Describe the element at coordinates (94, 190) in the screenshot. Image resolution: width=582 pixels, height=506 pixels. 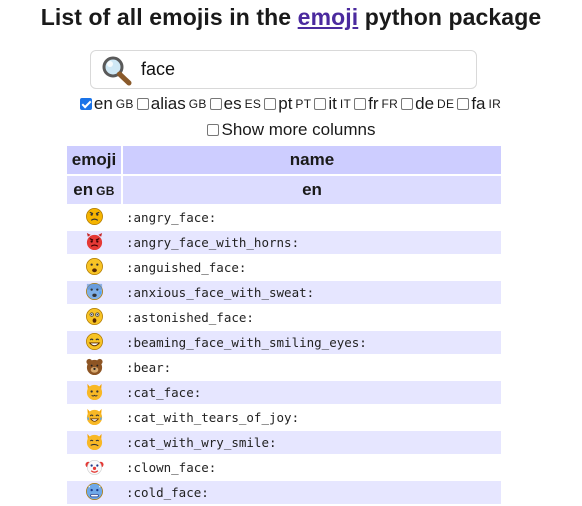
I see `subheader-emoji-lang: en GB` at that location.